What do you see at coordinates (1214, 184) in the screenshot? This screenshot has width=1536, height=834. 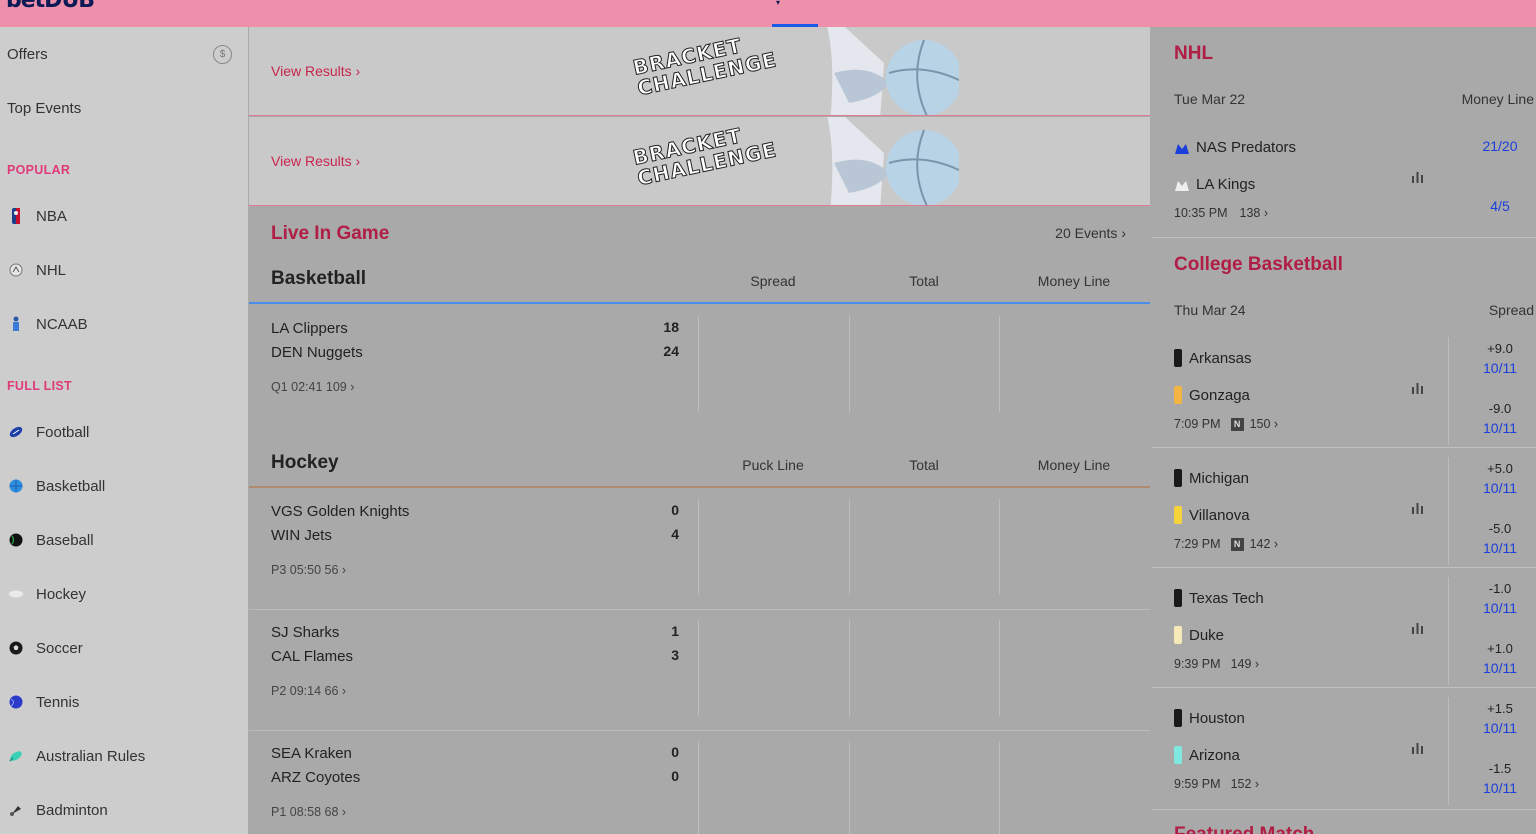 I see `team-name: LA Kings` at bounding box center [1214, 184].